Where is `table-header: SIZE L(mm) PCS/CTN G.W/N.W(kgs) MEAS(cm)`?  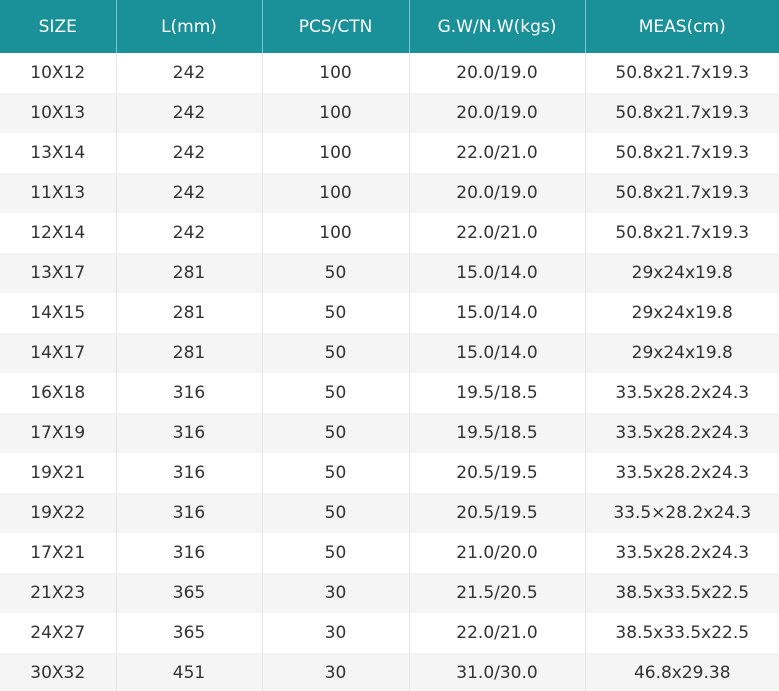
table-header: SIZE L(mm) PCS/CTN G.W/N.W(kgs) MEAS(cm) is located at coordinates (389, 26).